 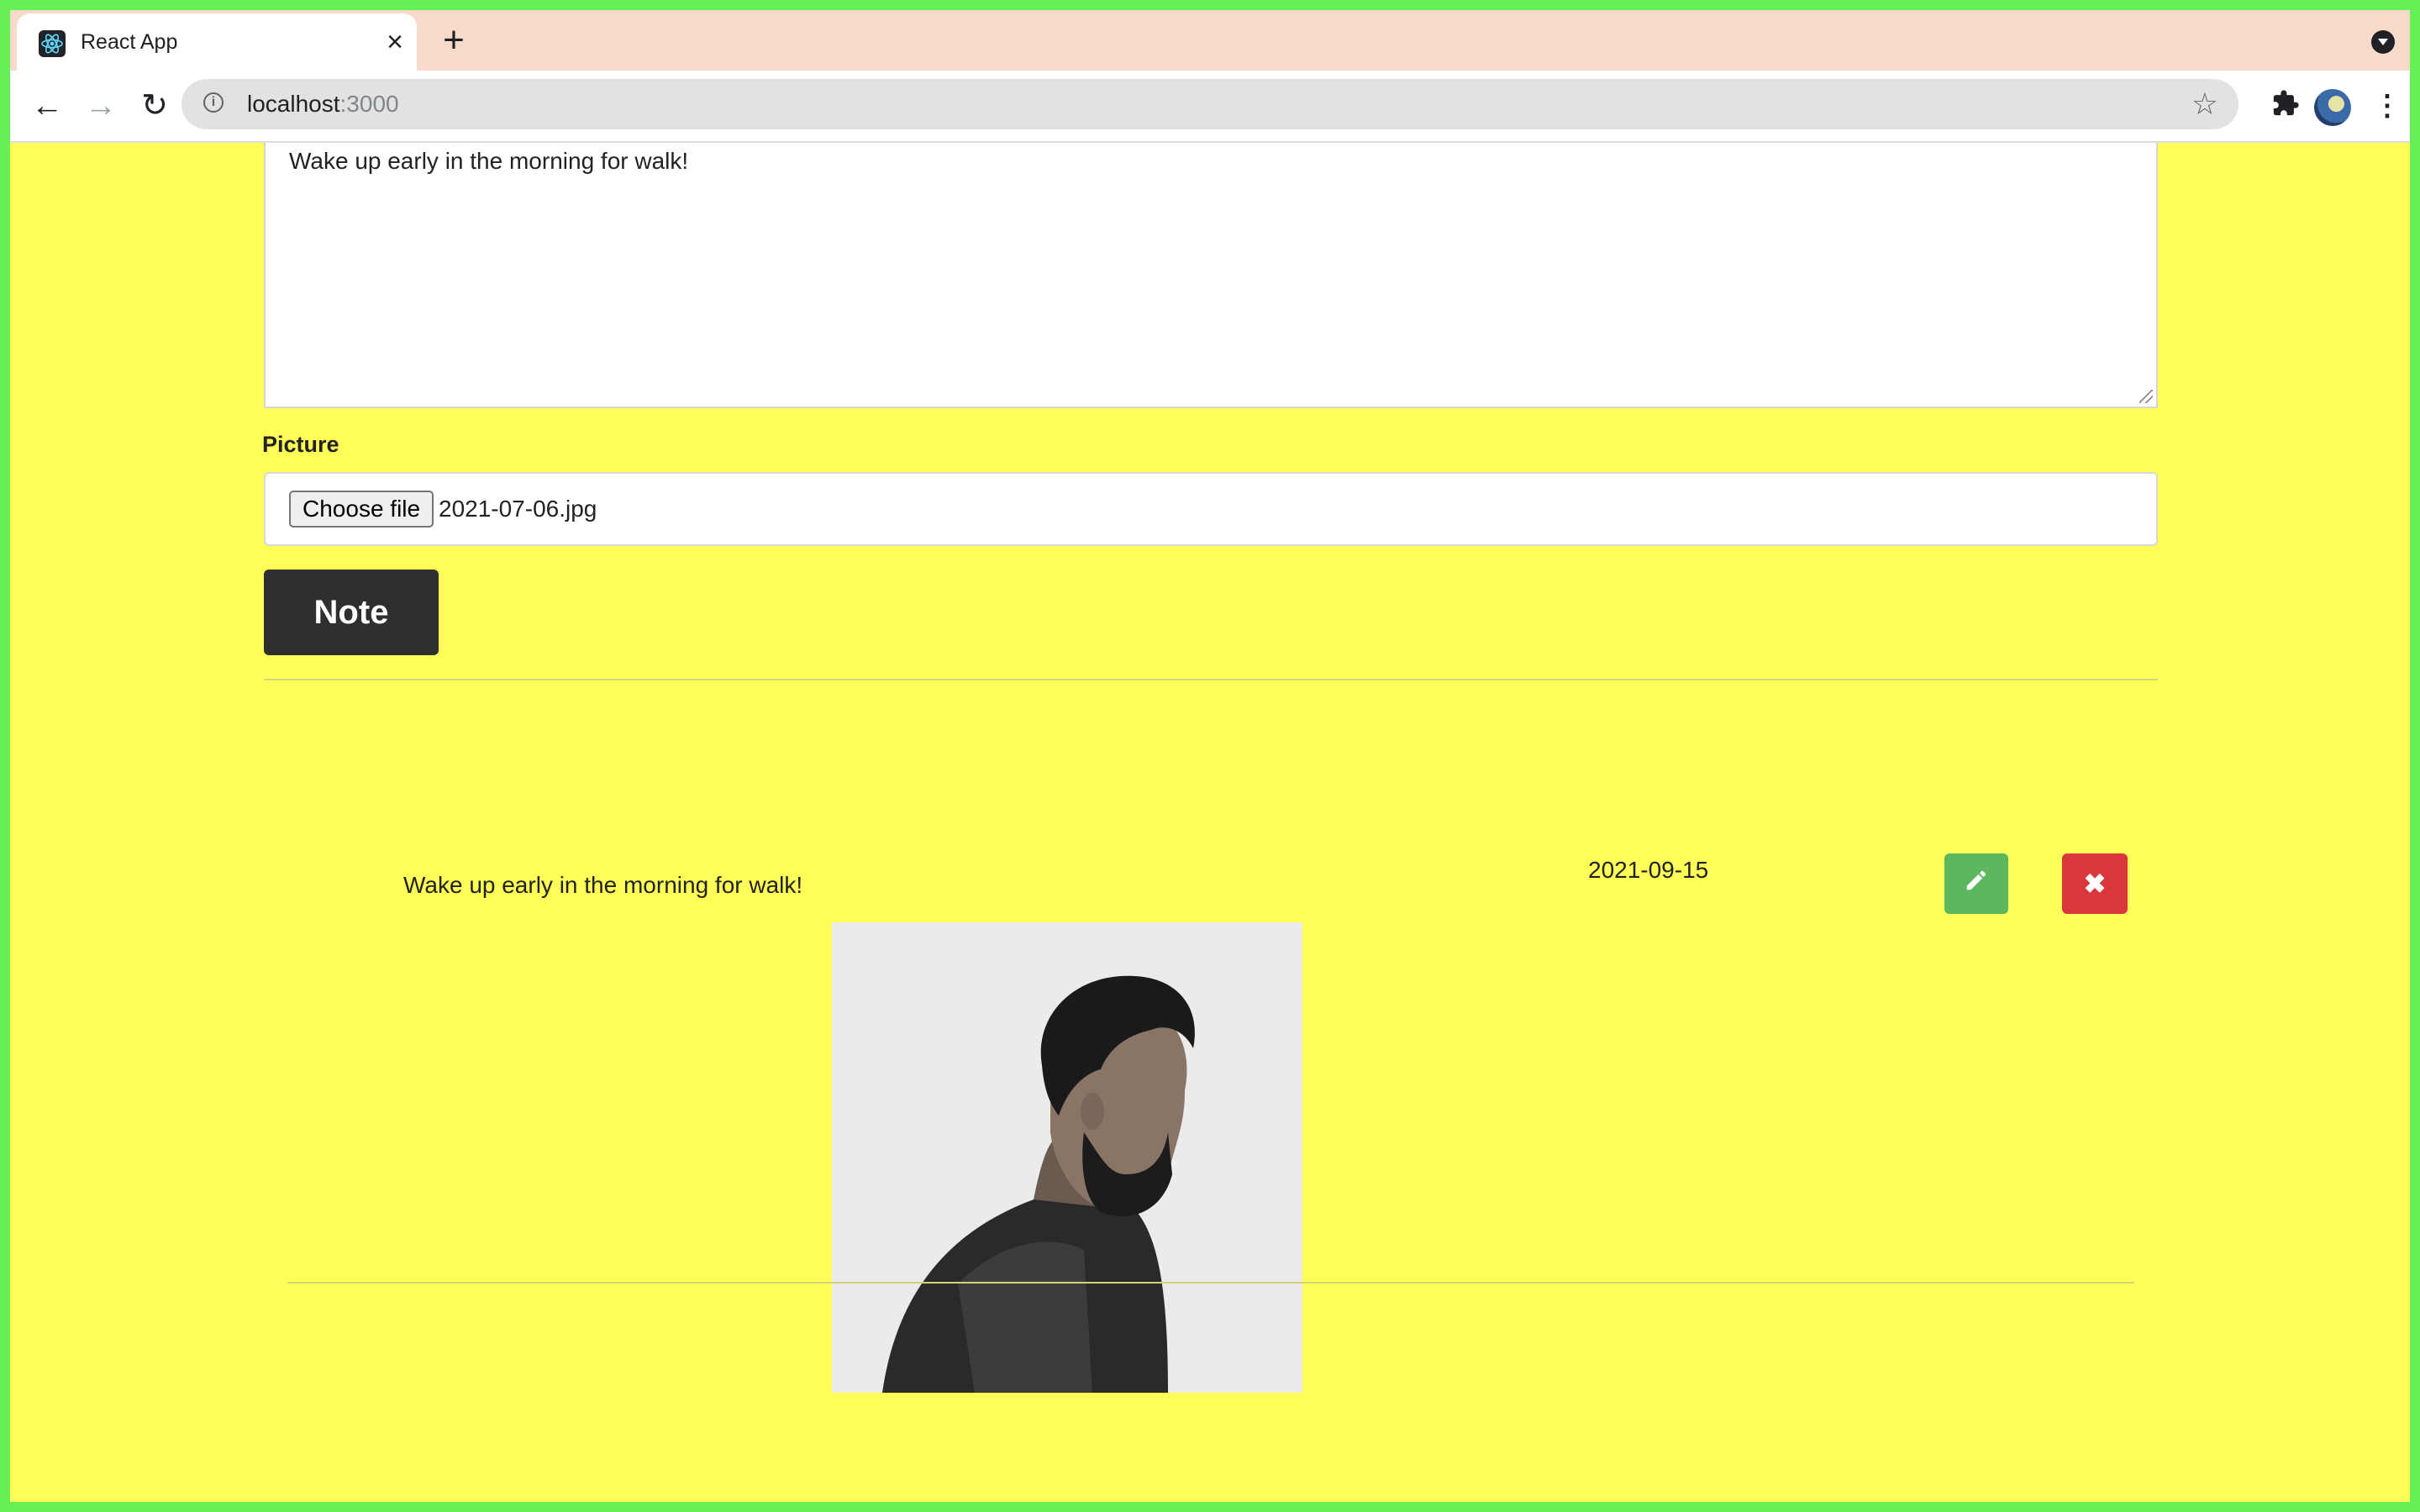 What do you see at coordinates (47, 106) in the screenshot?
I see `back-arrow-icon: ←` at bounding box center [47, 106].